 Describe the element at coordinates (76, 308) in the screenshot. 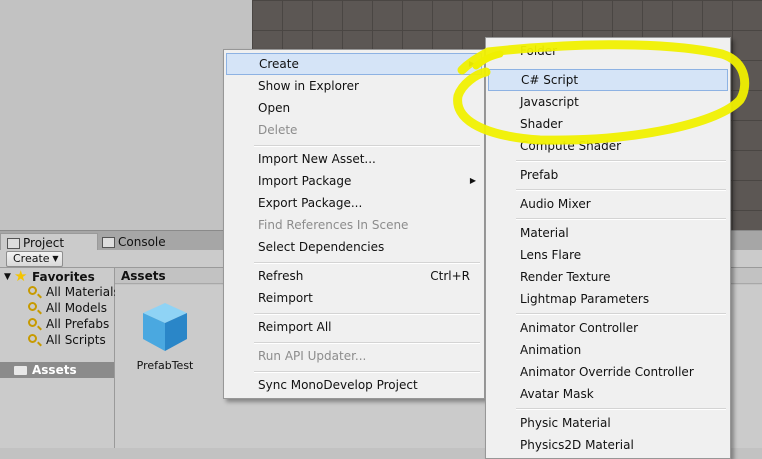

I see `tree-item-label: All Models` at that location.